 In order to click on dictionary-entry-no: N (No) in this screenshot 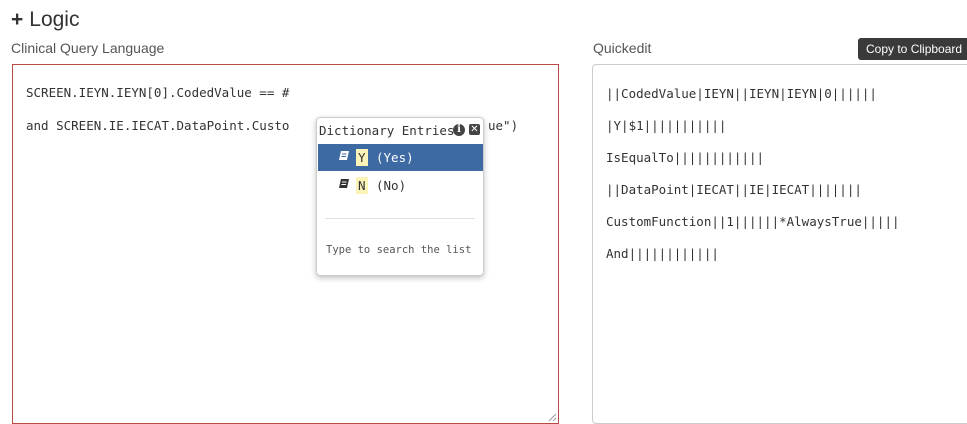, I will do `click(400, 185)`.